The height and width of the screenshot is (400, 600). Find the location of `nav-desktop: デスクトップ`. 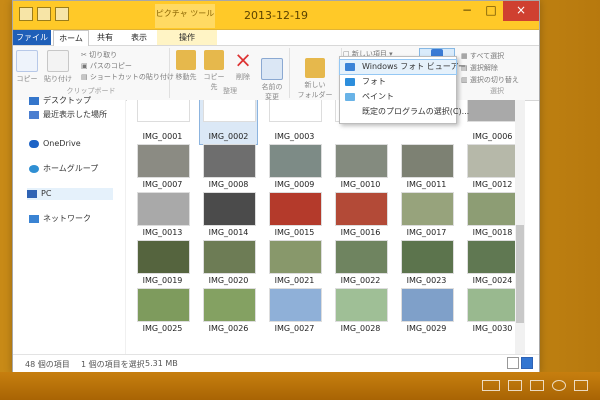

nav-desktop: デスクトップ is located at coordinates (60, 101).